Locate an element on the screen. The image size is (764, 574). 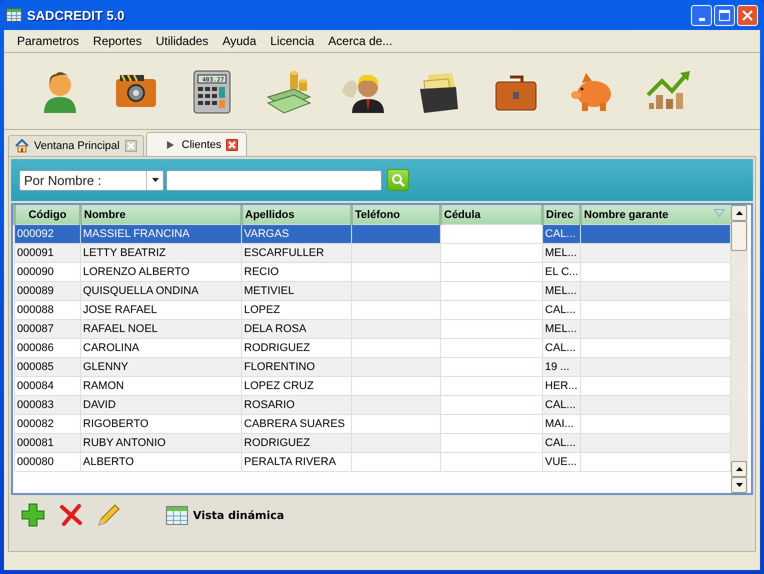
close-button is located at coordinates (747, 15).